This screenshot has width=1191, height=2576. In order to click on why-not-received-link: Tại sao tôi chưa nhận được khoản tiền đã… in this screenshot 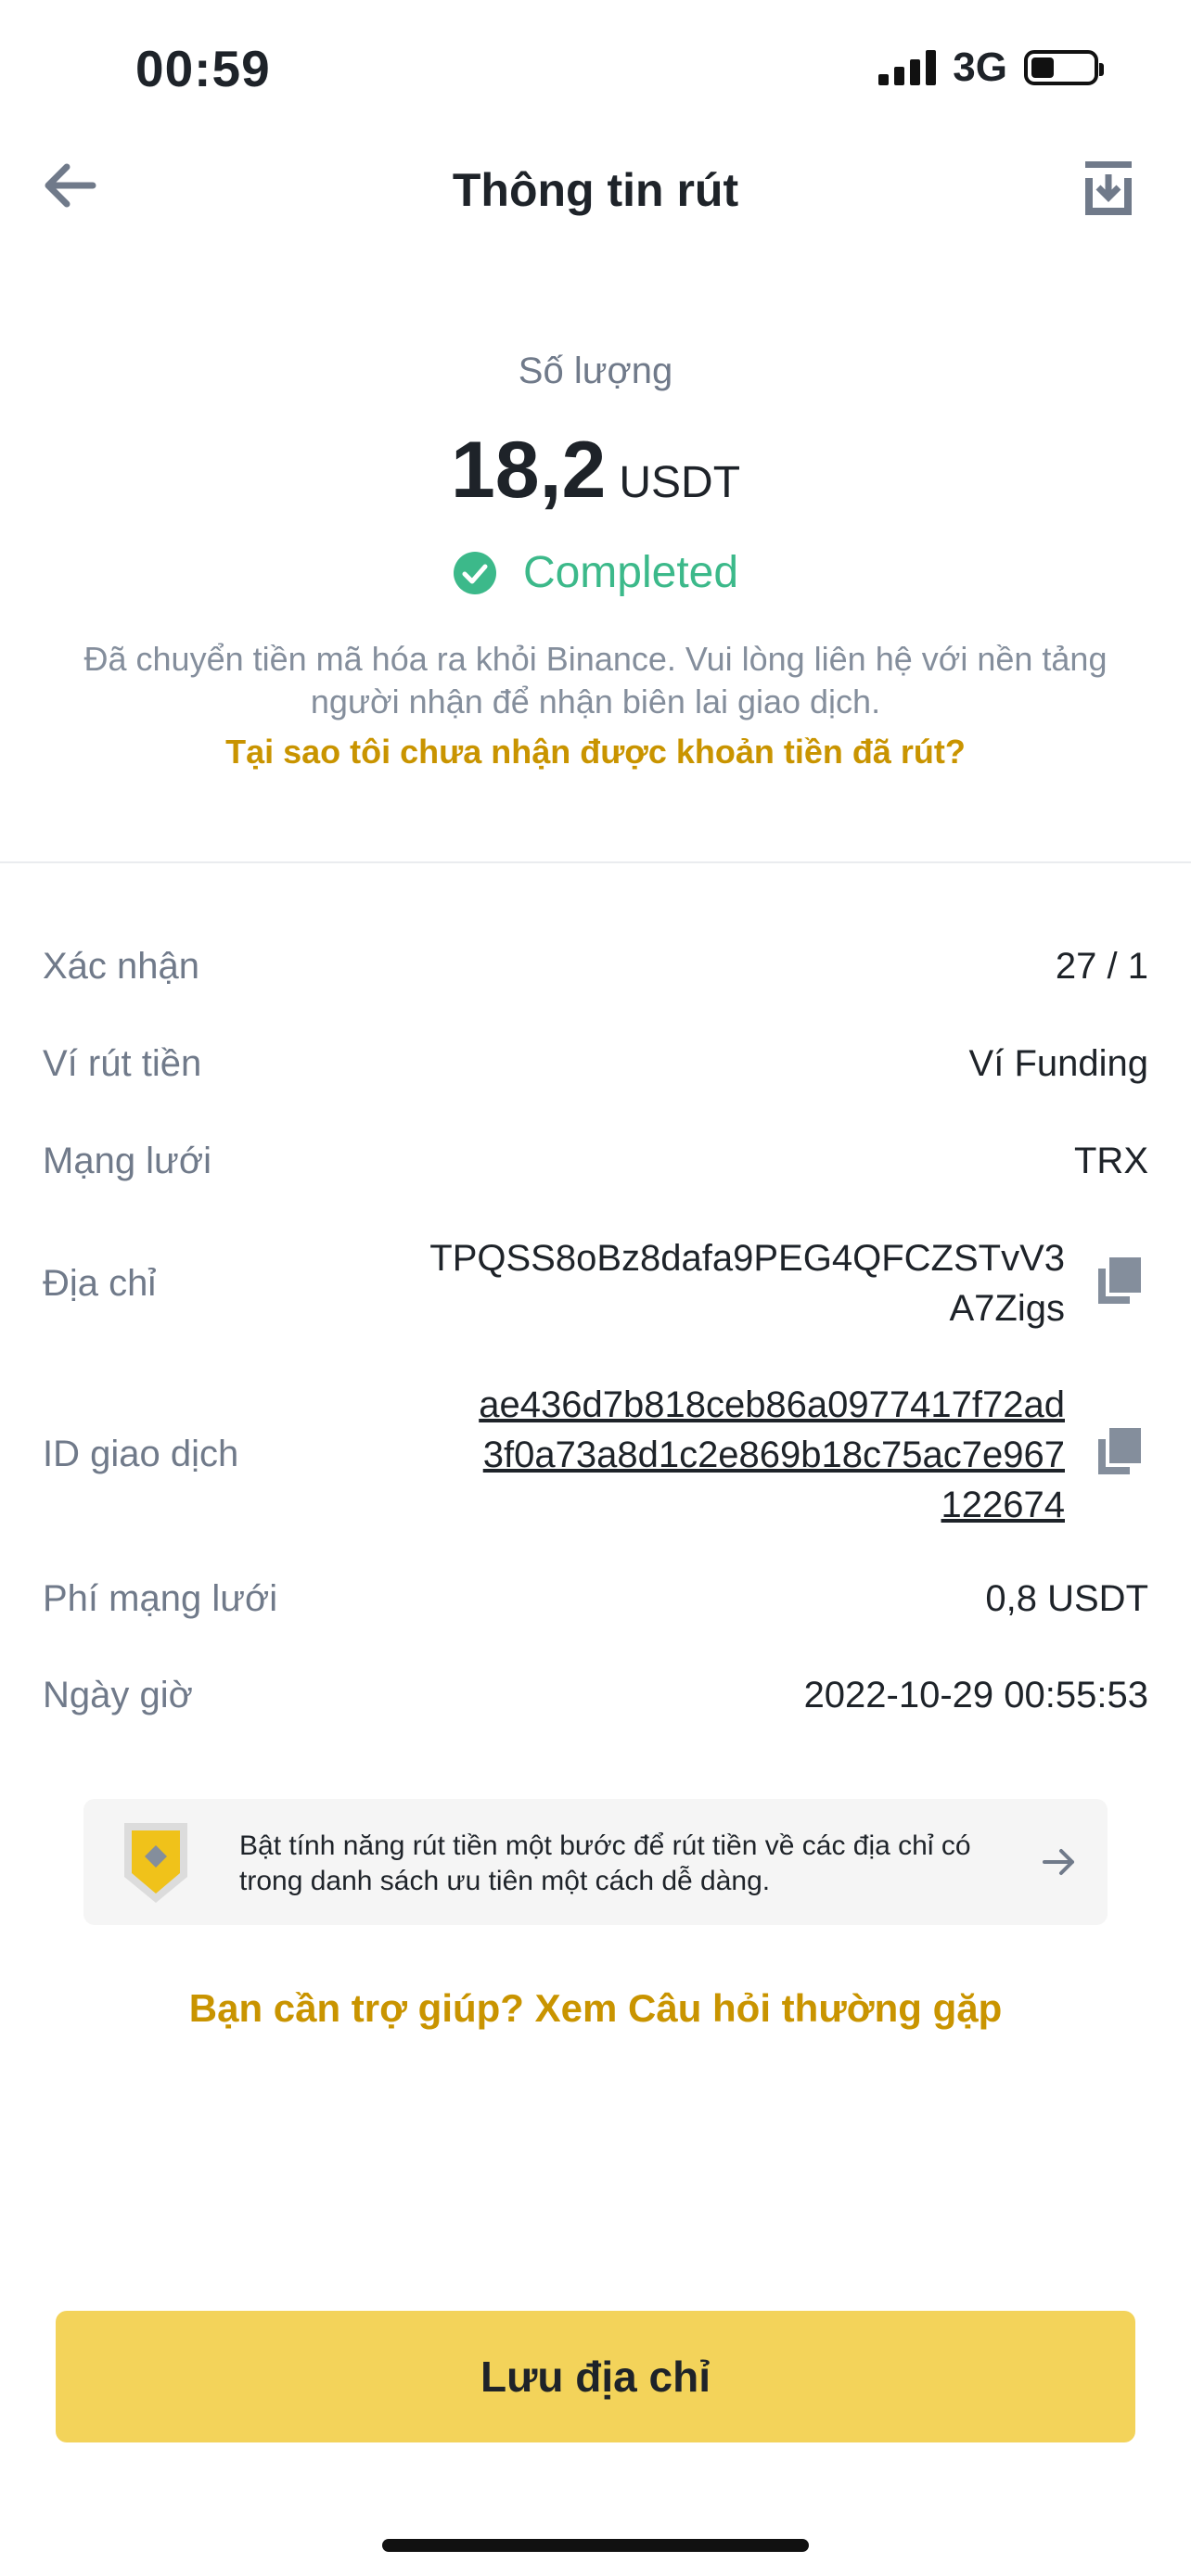, I will do `click(595, 752)`.